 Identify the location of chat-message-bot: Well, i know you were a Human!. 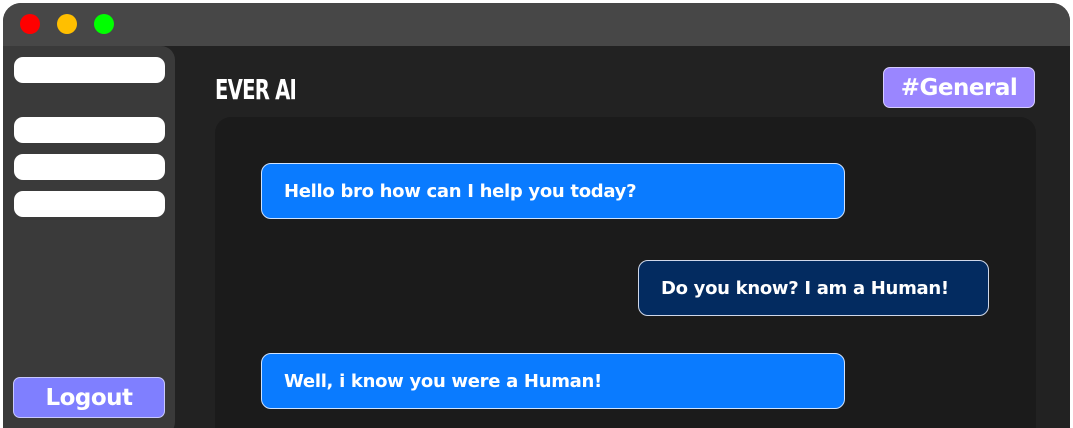
(553, 381).